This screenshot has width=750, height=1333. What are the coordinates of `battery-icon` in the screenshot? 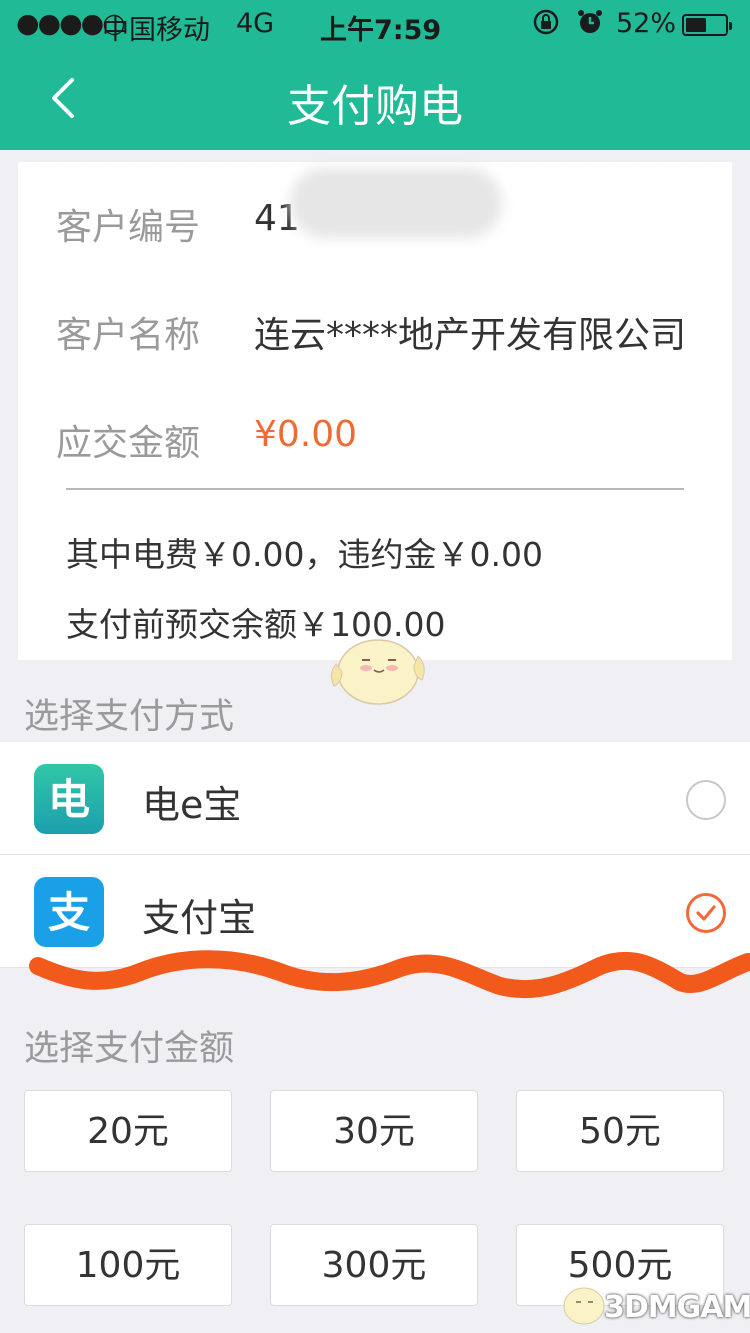 It's located at (707, 25).